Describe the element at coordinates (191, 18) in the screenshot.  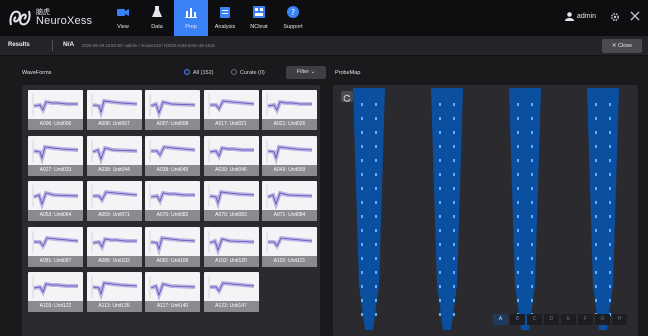
I see `nav-prep: Prep` at that location.